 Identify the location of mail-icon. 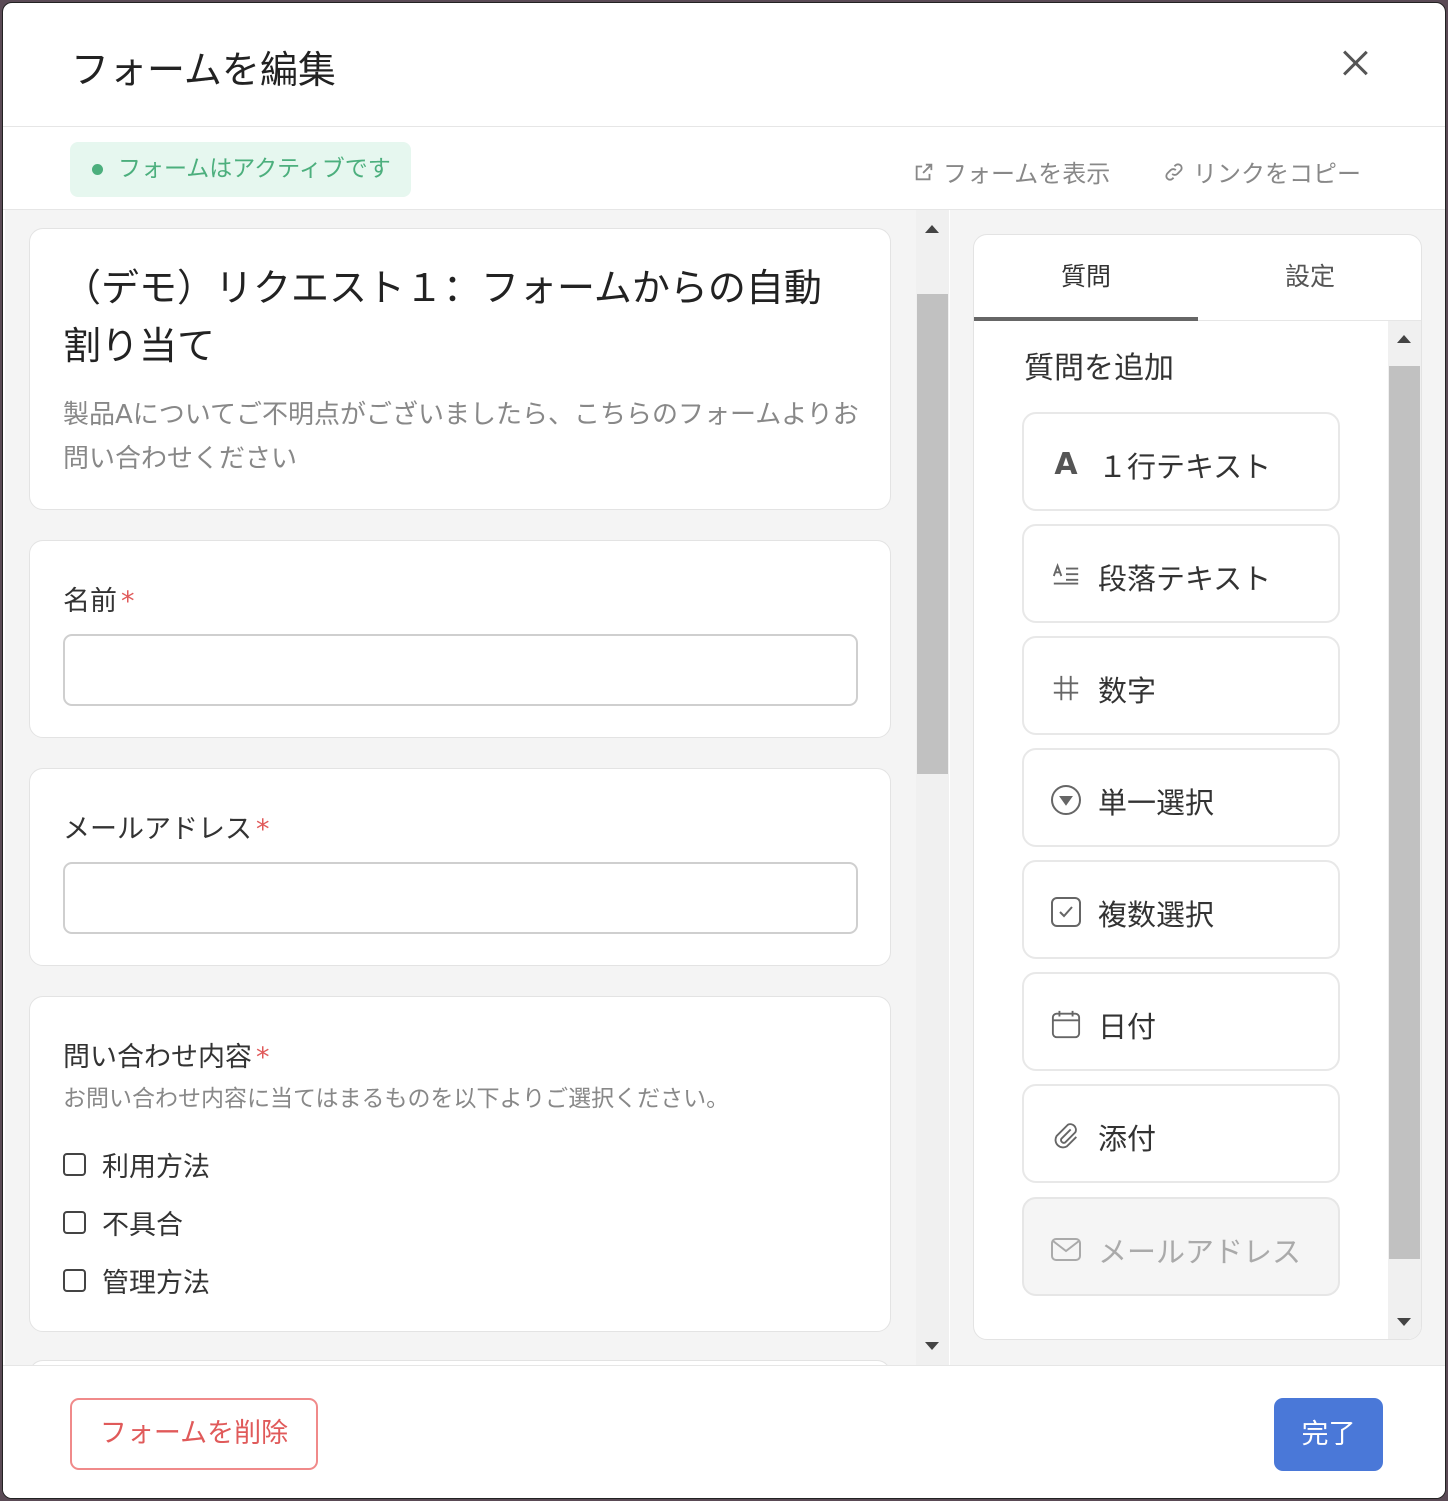
(1066, 1249).